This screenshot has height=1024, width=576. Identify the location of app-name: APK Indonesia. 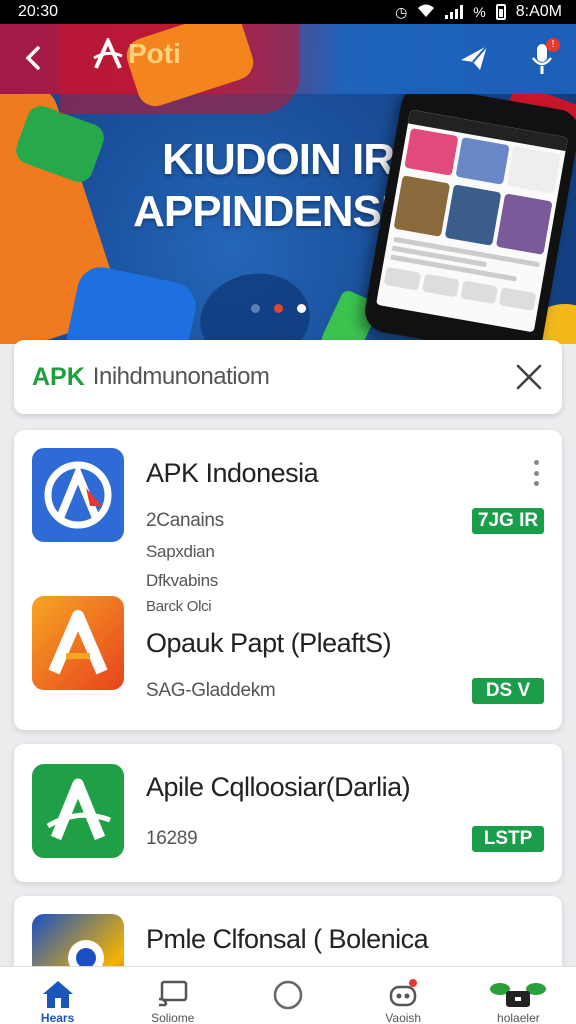
(232, 473).